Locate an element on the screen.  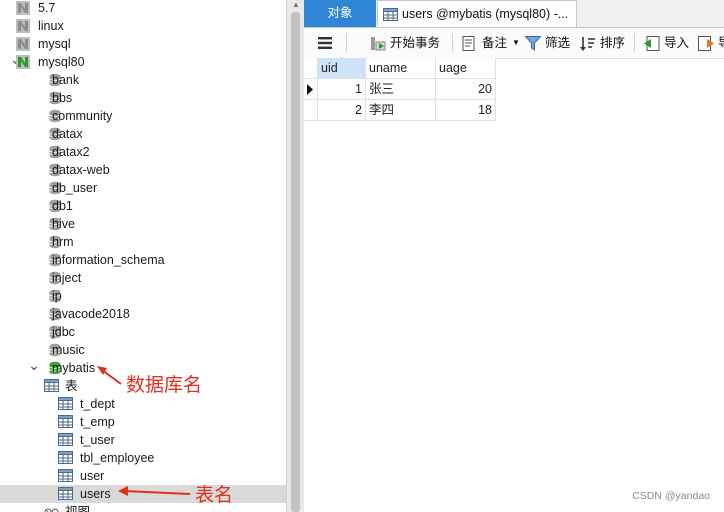
annotation-arrow-table is located at coordinates (157, 492).